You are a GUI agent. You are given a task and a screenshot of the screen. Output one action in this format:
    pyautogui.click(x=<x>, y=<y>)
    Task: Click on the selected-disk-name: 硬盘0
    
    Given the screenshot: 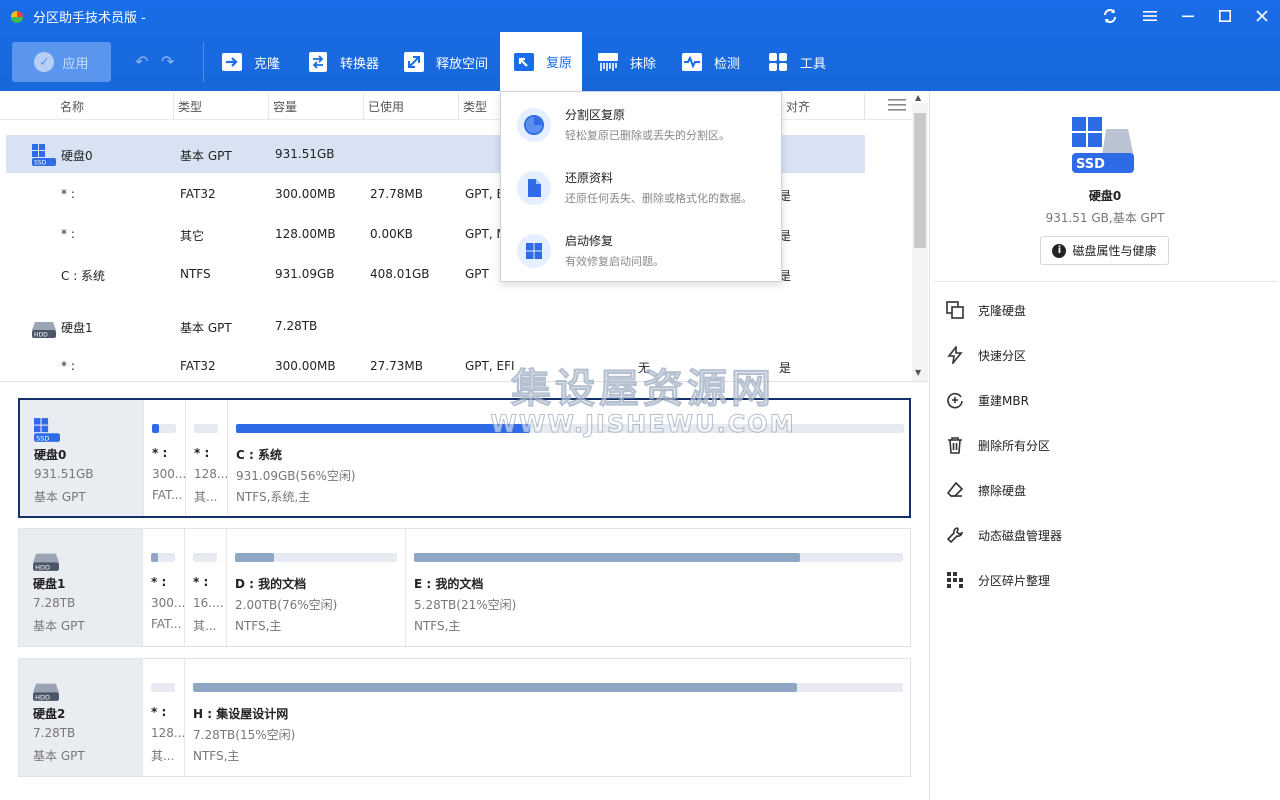 What is the action you would take?
    pyautogui.click(x=1105, y=196)
    